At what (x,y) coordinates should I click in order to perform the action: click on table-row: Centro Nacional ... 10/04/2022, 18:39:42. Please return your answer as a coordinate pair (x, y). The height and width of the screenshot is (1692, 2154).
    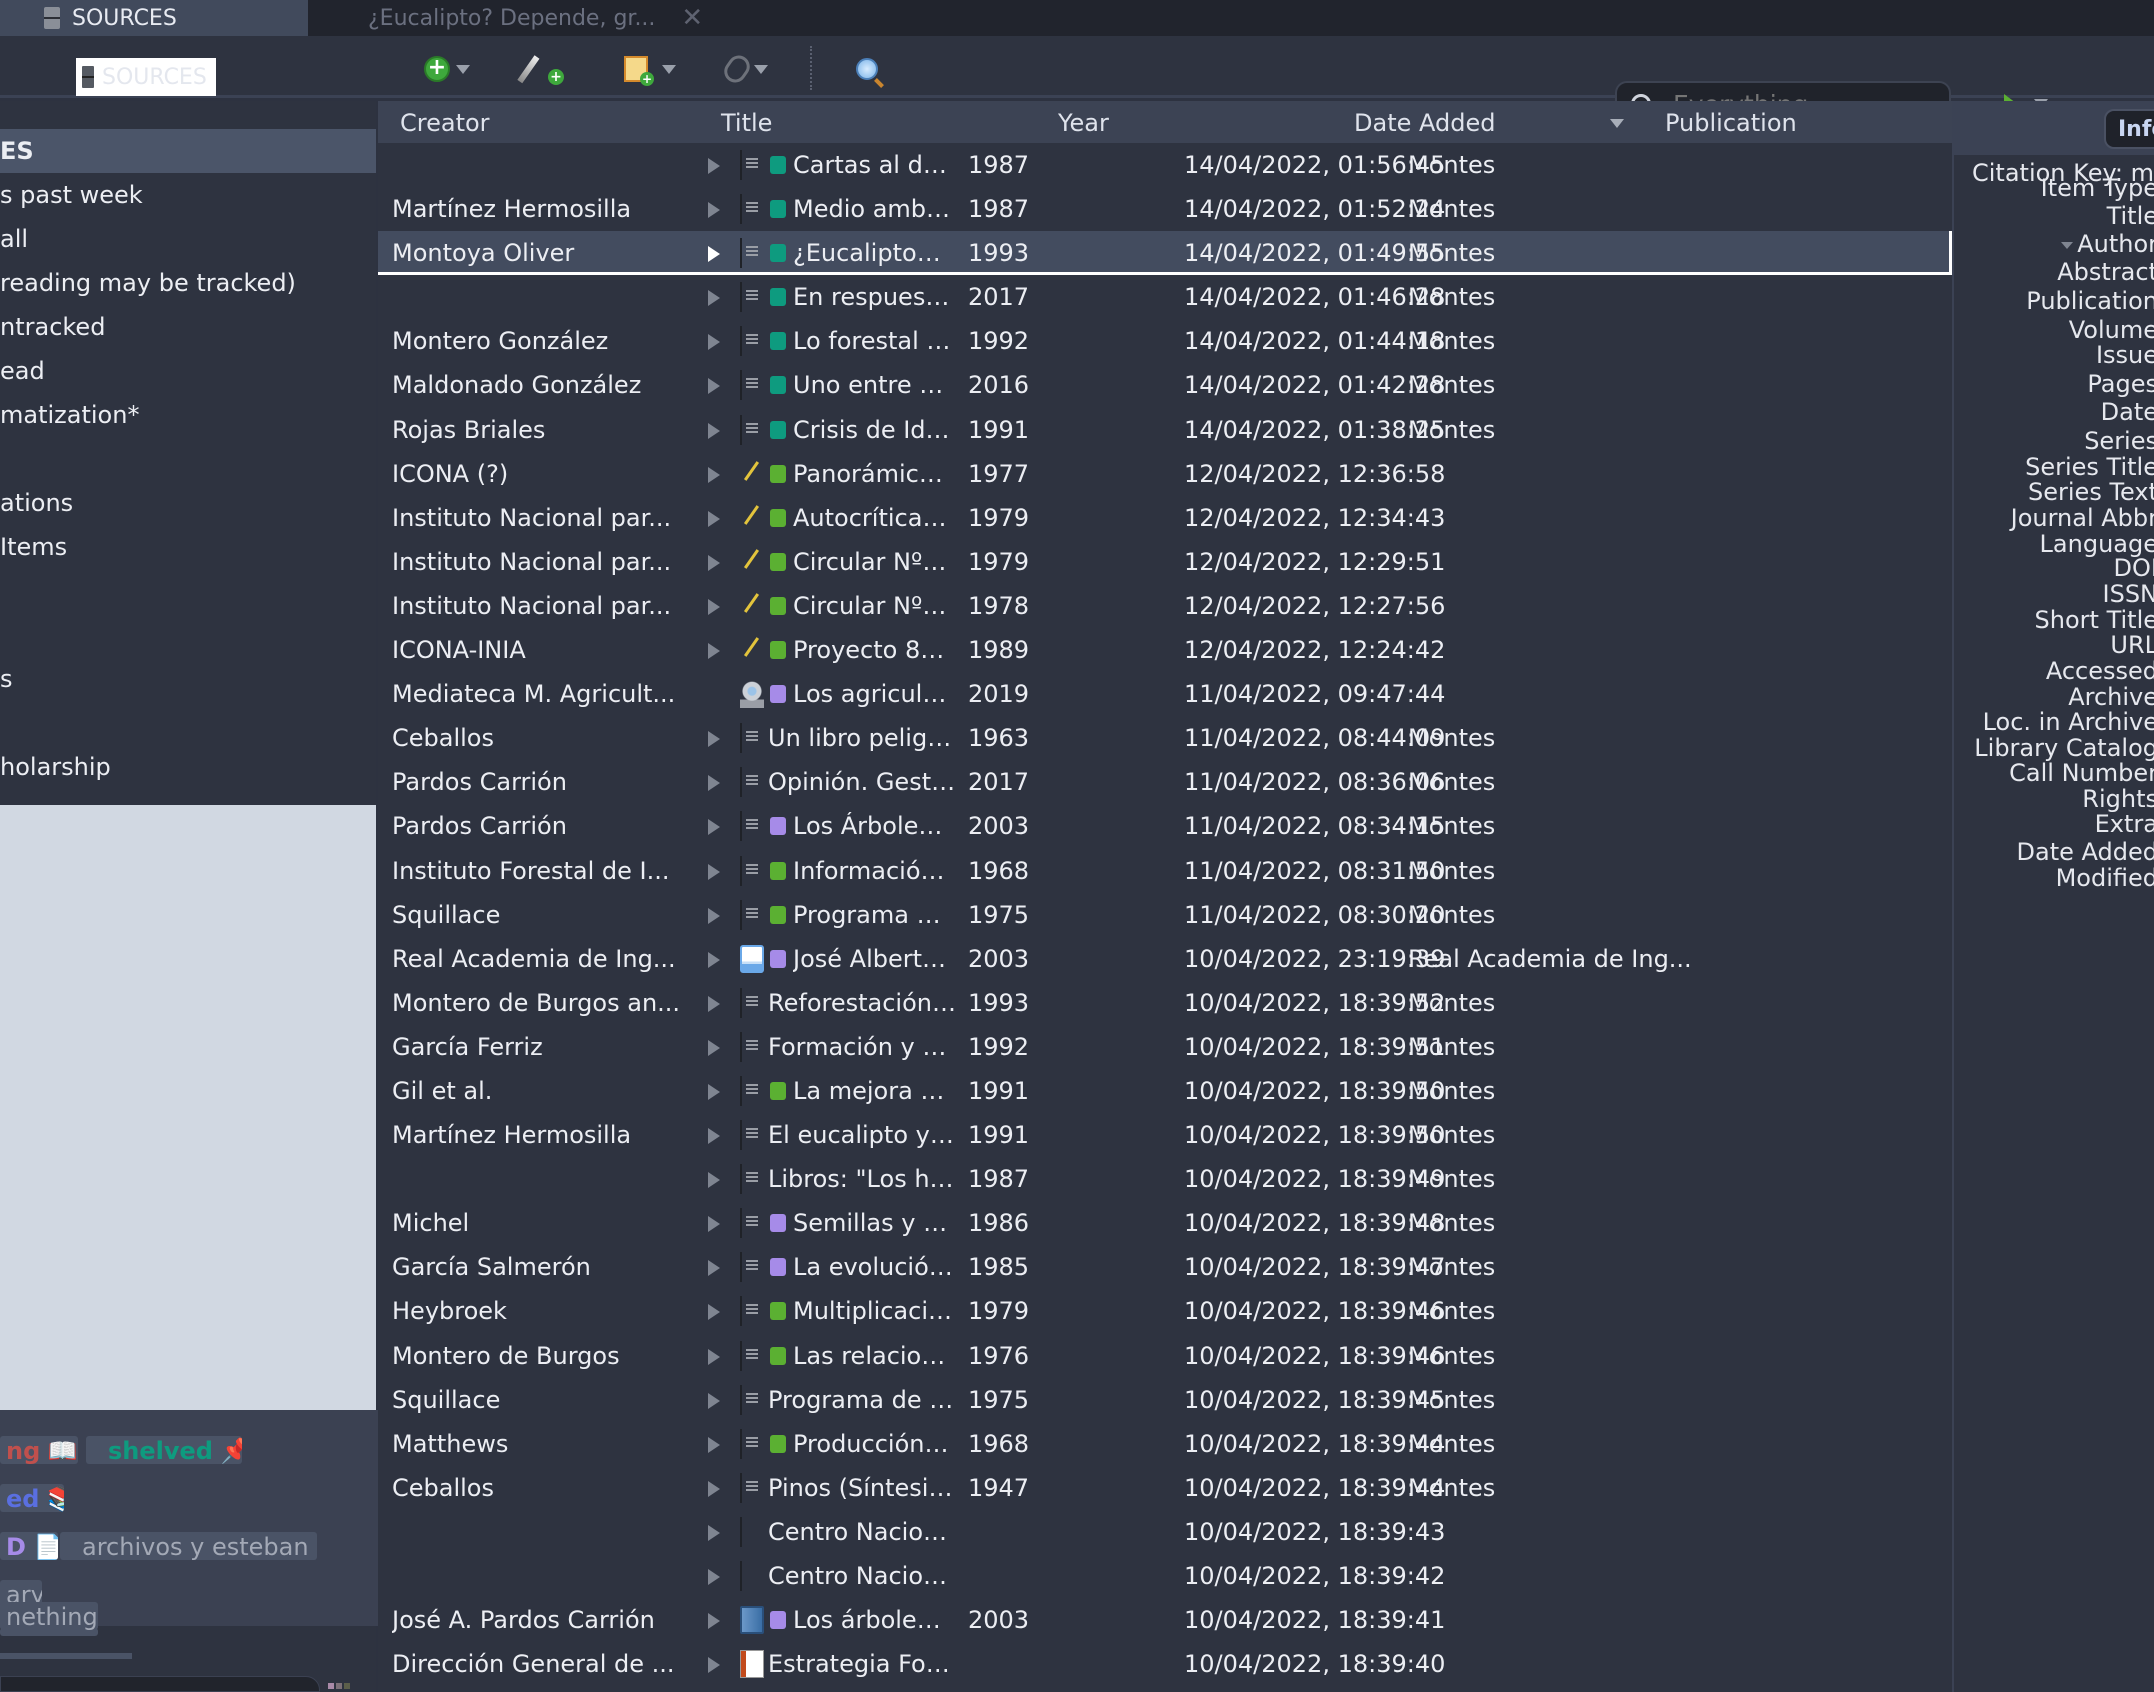
    Looking at the image, I should click on (1165, 1576).